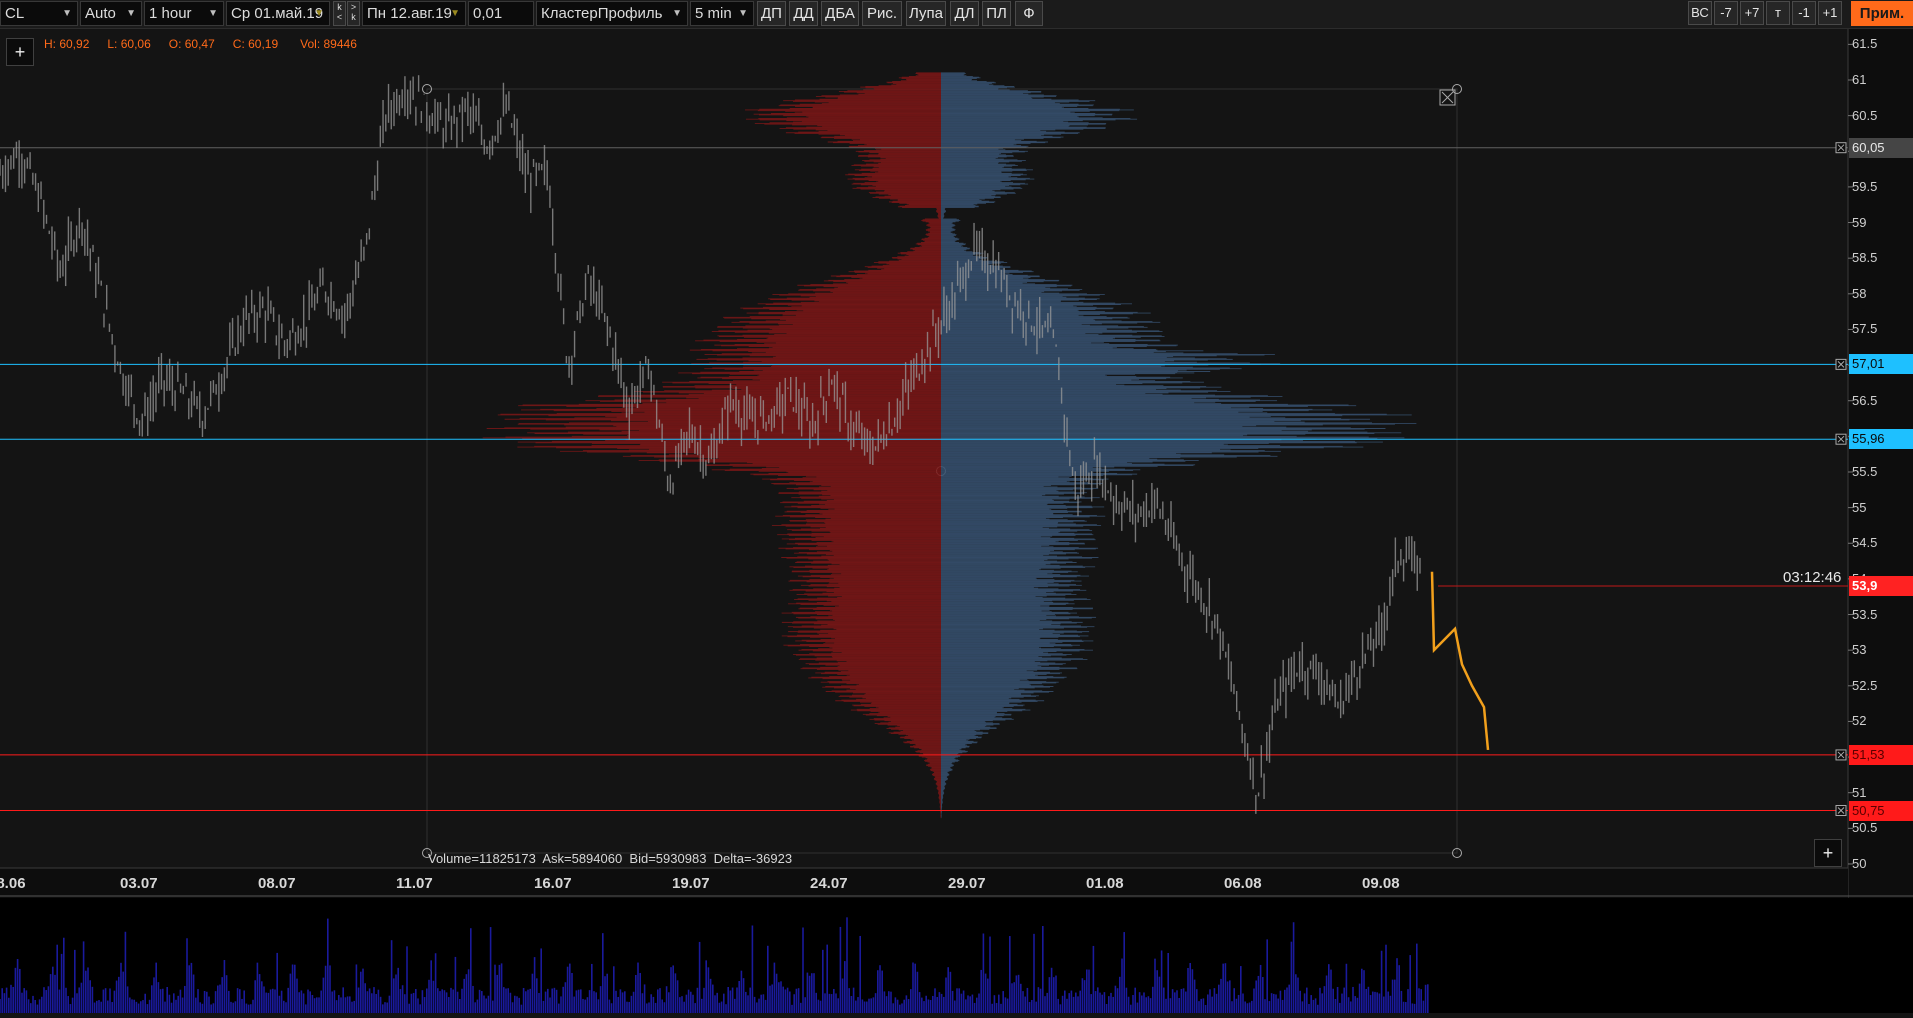 This screenshot has height=1018, width=1913. What do you see at coordinates (1881, 147) in the screenshot?
I see `level-price-tag: 60,05` at bounding box center [1881, 147].